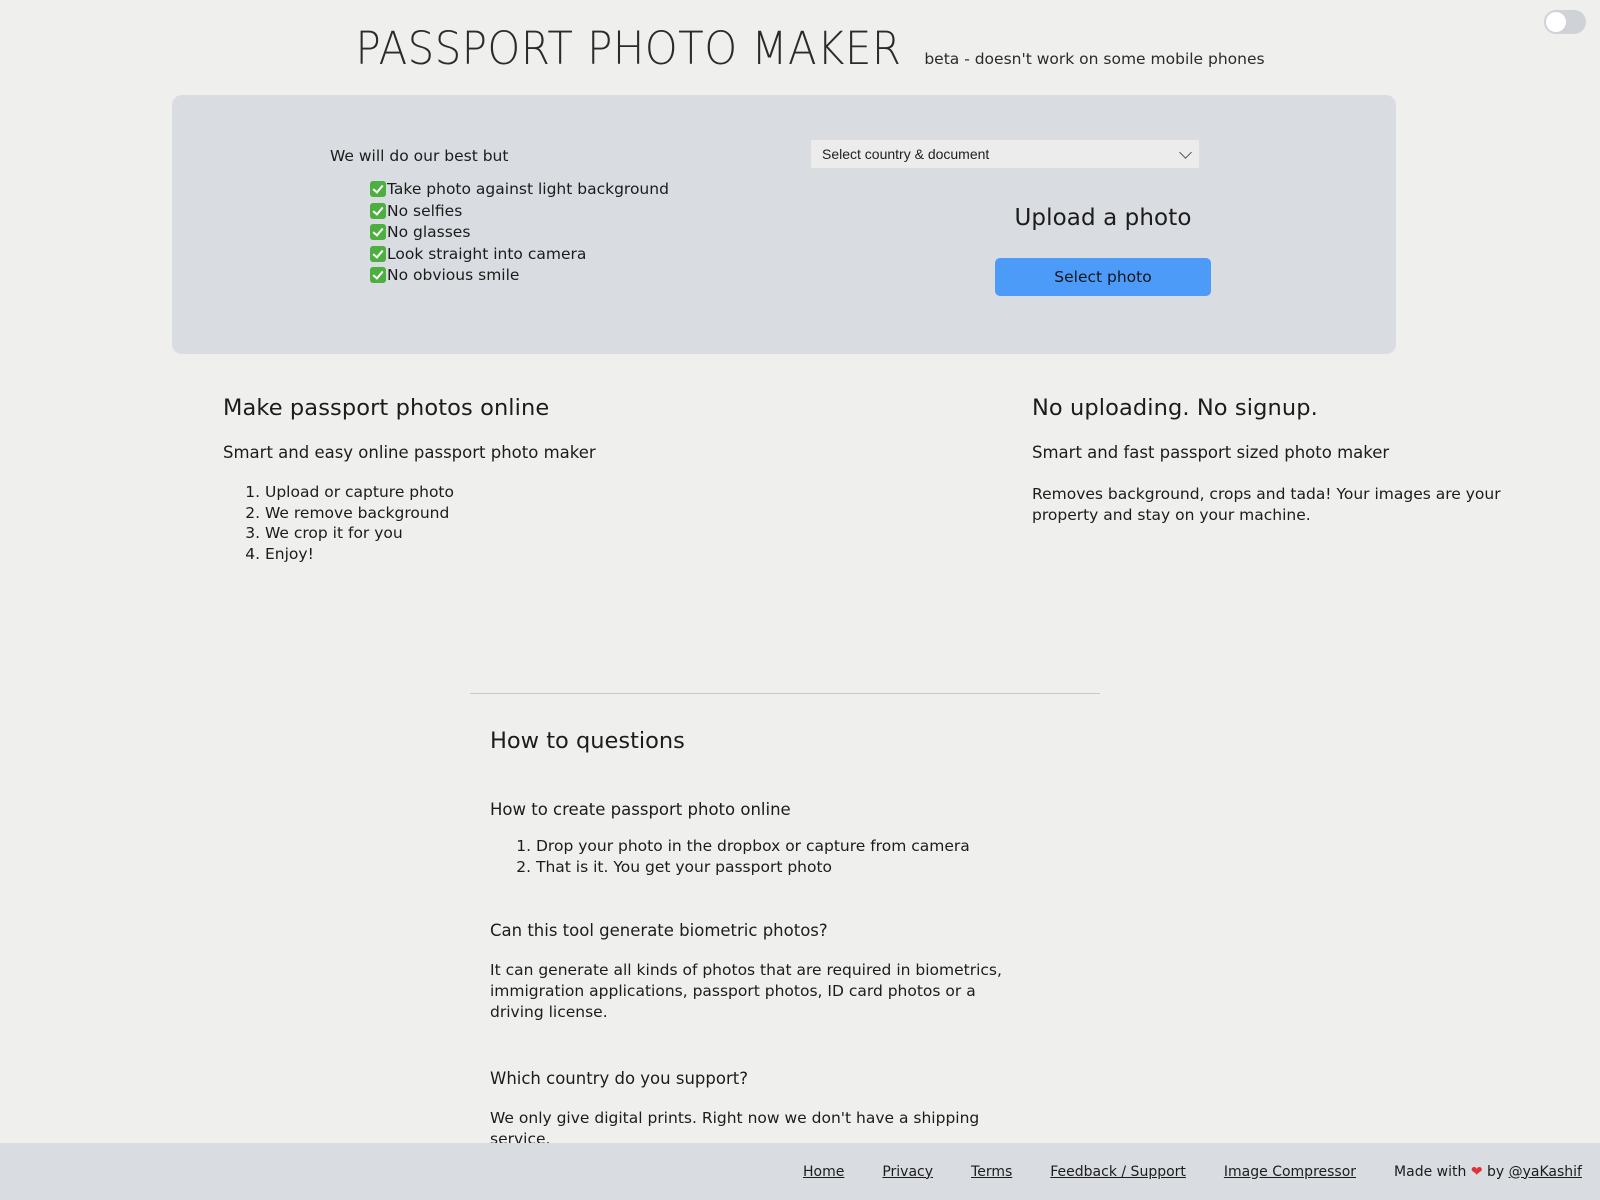 This screenshot has width=1600, height=1200. I want to click on list-item: Upload or capture photo, so click(532, 492).